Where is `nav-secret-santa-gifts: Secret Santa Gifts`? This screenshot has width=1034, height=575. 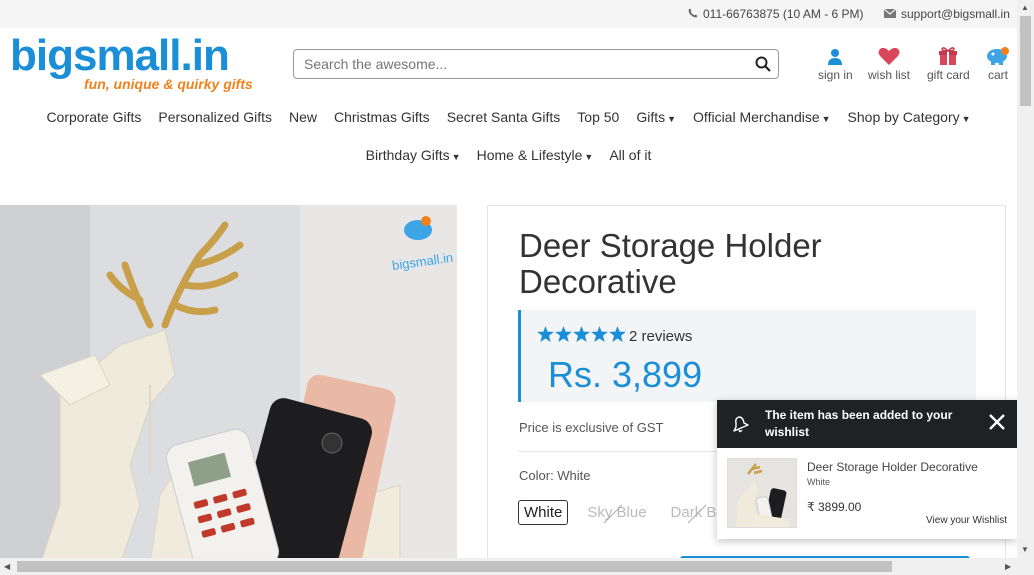 nav-secret-santa-gifts: Secret Santa Gifts is located at coordinates (504, 117).